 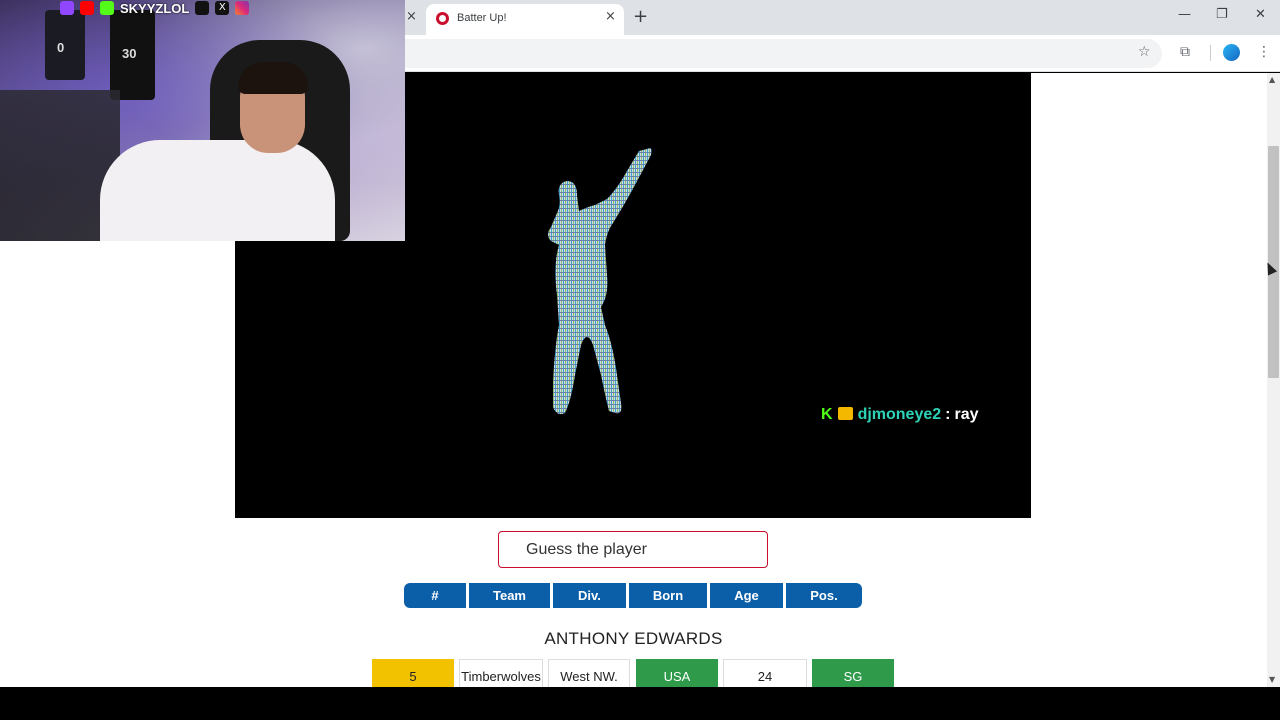 What do you see at coordinates (482, 18) in the screenshot?
I see `tab-title: Batter Up!` at bounding box center [482, 18].